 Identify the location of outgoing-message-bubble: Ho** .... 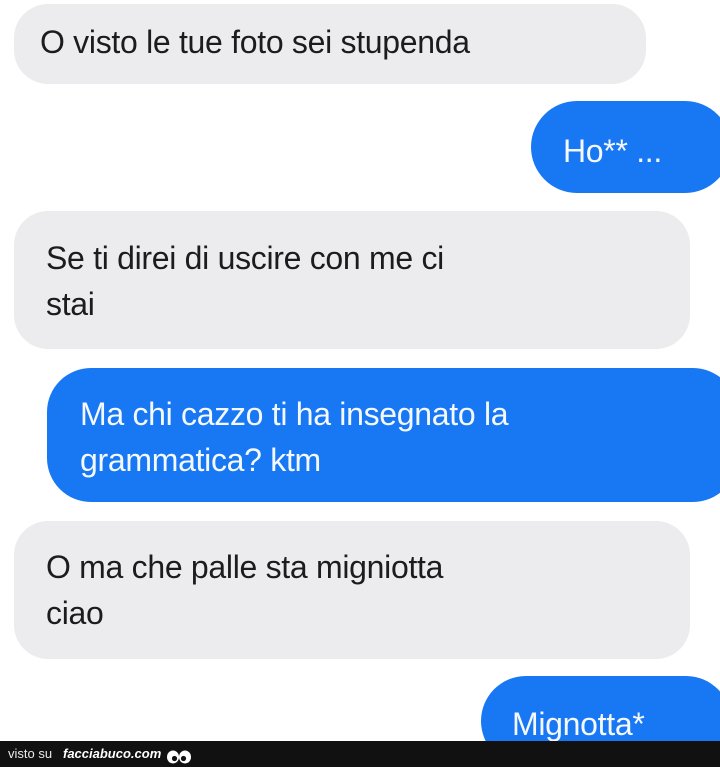
(625, 147).